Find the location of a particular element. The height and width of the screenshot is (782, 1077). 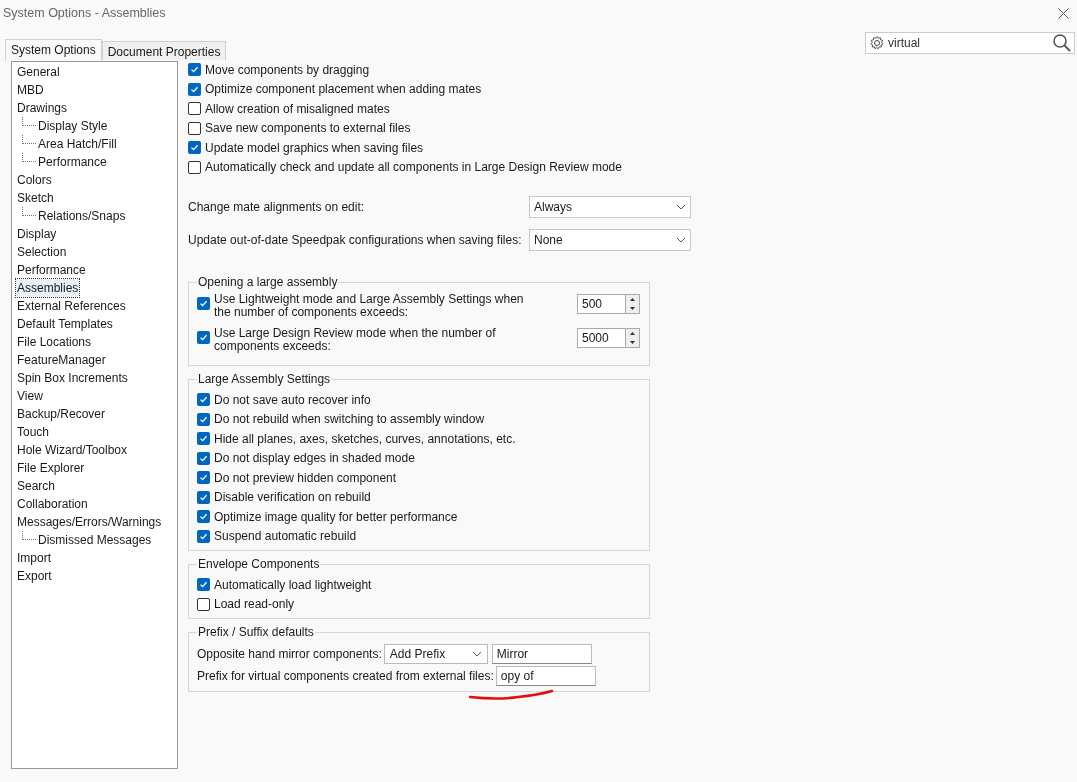

sidebar-item: Hole Wizard/Toolbox is located at coordinates (72, 450).